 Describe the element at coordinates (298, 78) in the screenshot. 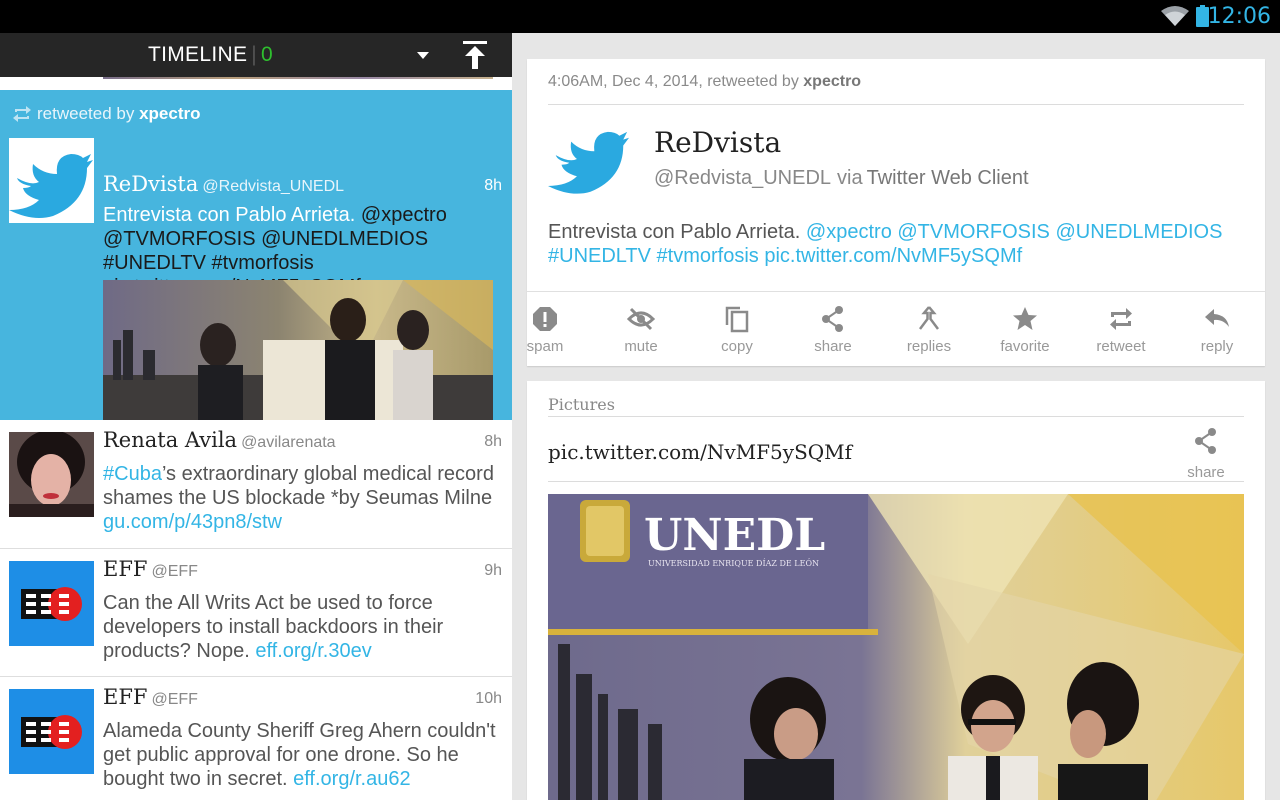

I see `previous-tweet-image-edge` at that location.